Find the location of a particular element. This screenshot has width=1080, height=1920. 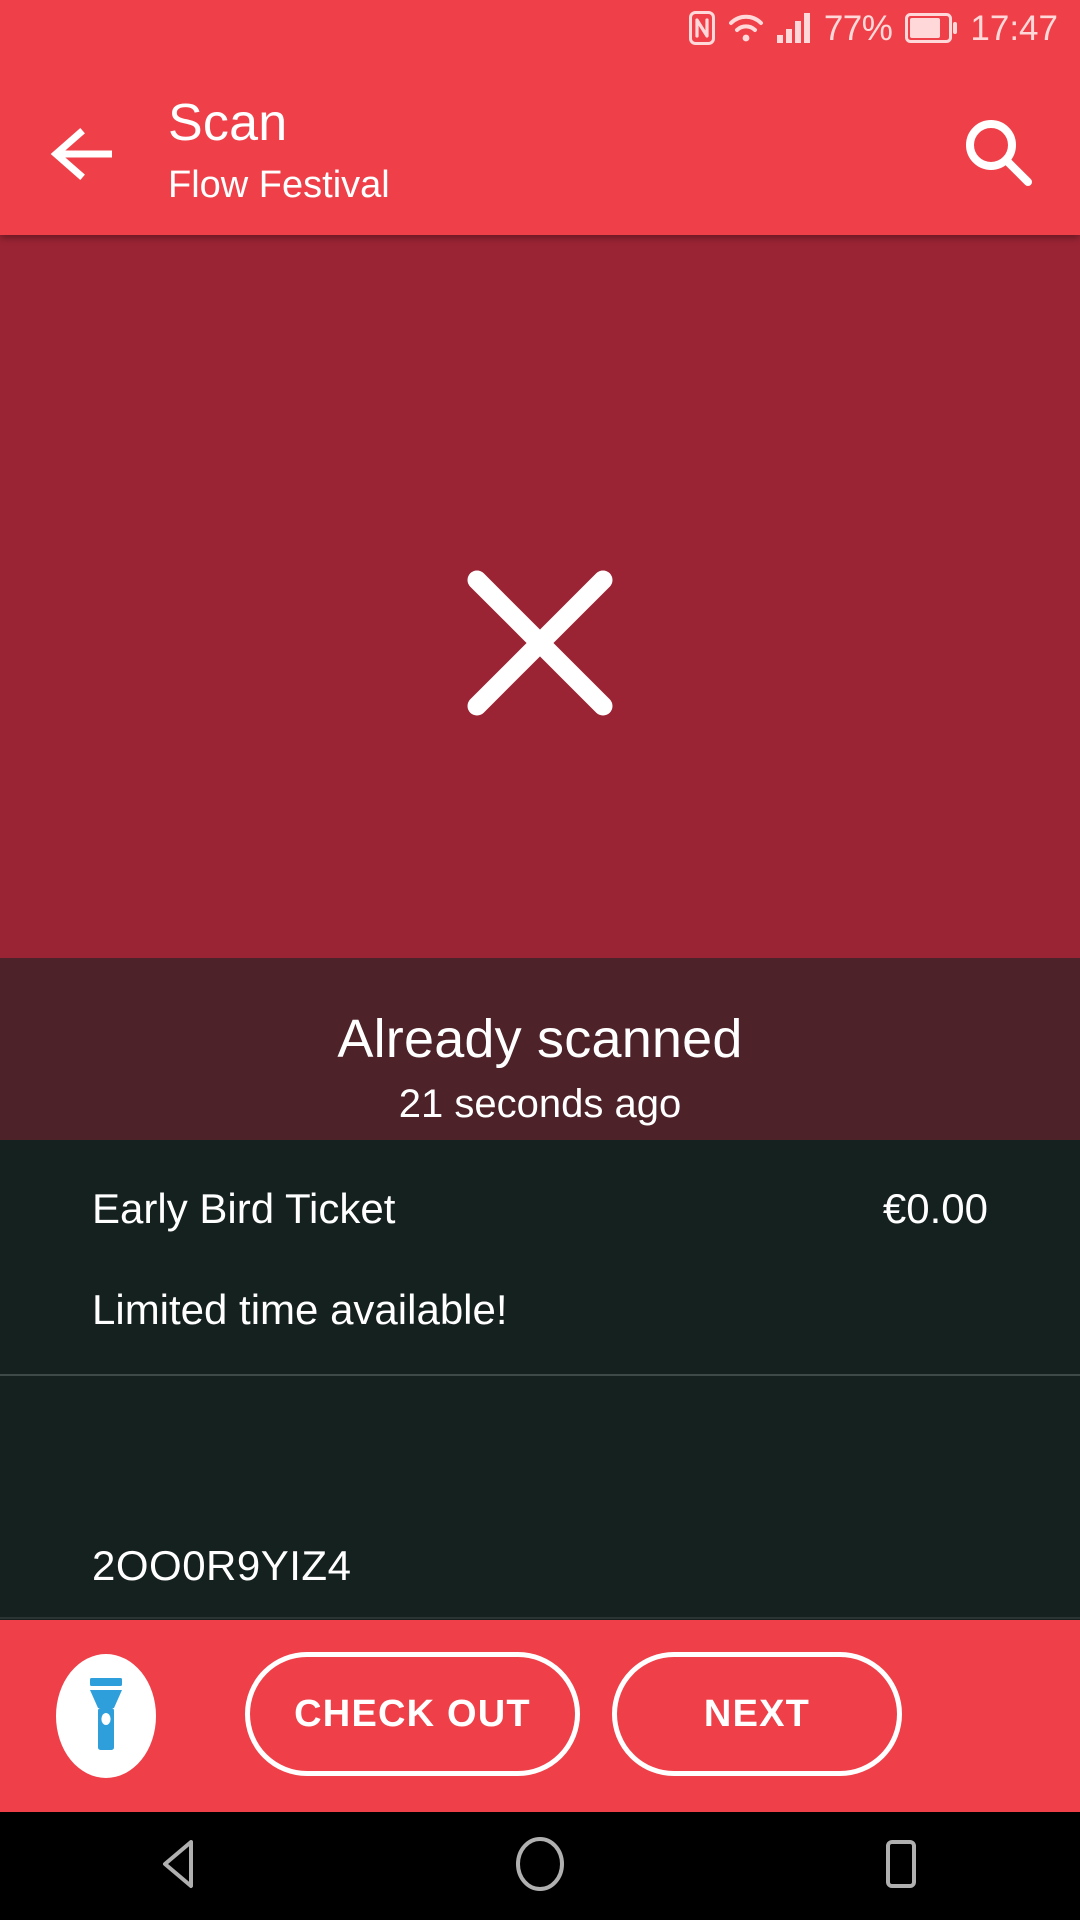

search-icon is located at coordinates (998, 154).